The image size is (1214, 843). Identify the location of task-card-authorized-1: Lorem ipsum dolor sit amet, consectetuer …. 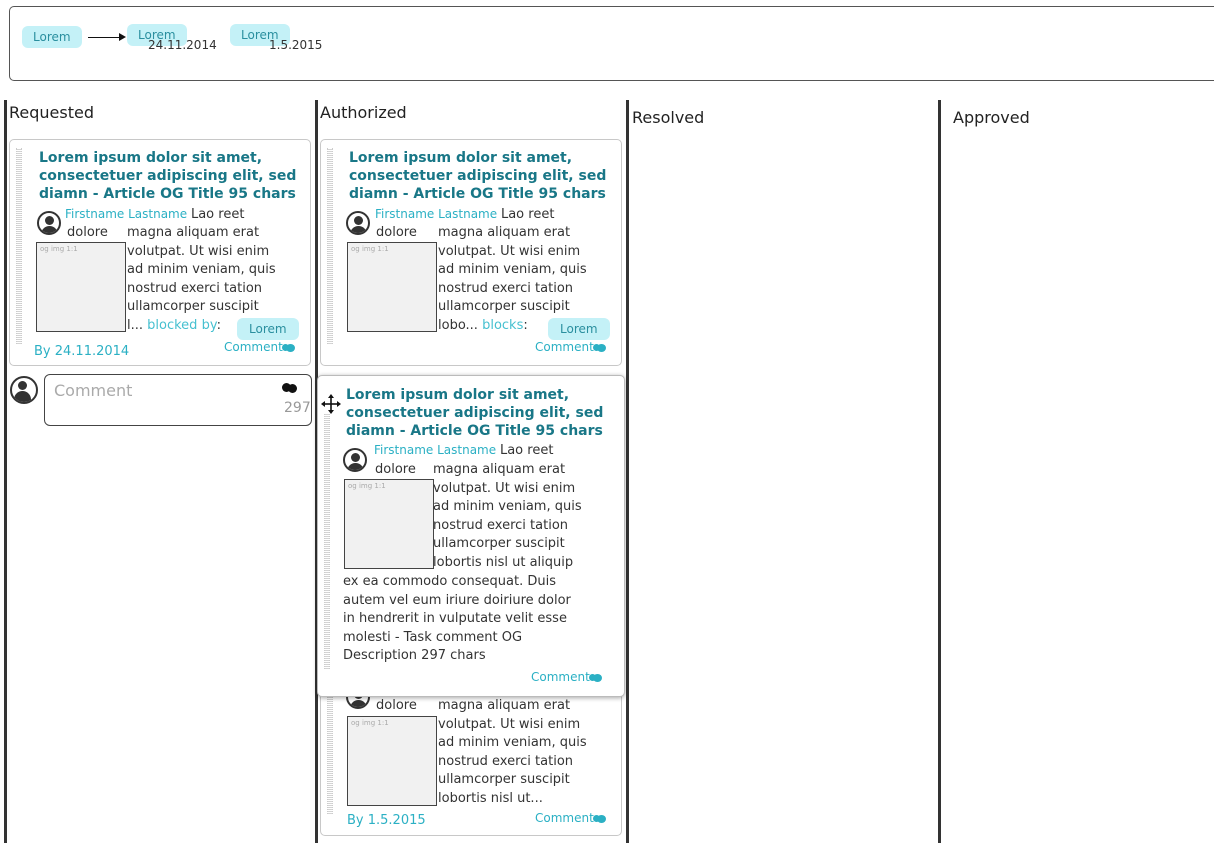
(471, 252).